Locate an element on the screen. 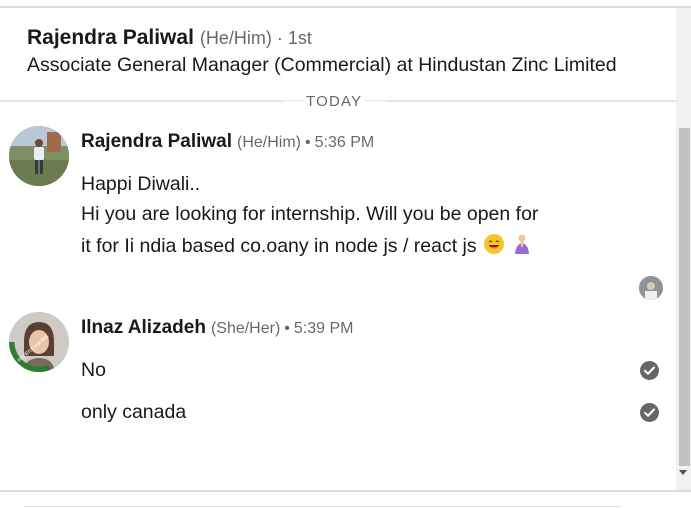  message-text: No is located at coordinates (93, 370).